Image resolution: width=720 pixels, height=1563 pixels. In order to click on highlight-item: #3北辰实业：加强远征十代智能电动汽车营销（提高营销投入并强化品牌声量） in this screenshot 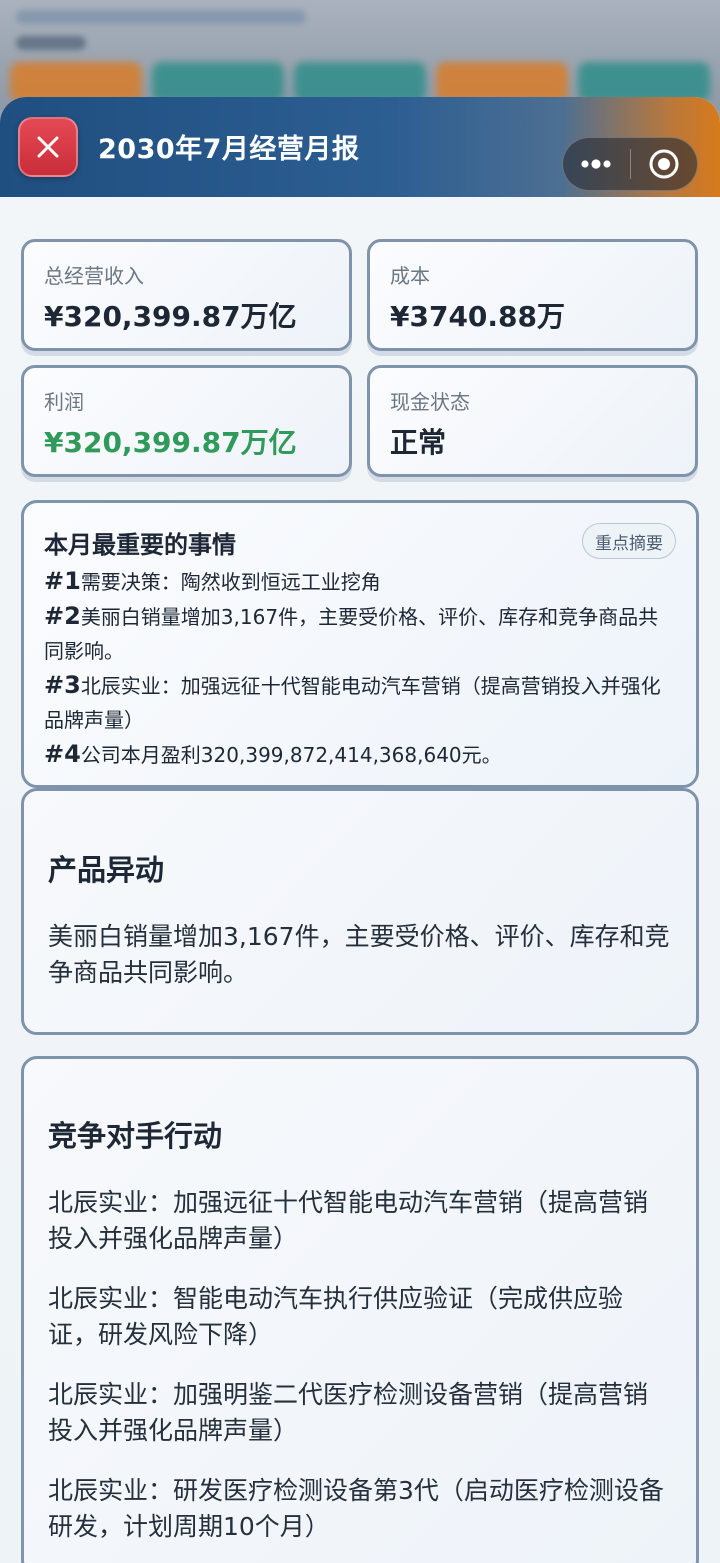, I will do `click(360, 702)`.